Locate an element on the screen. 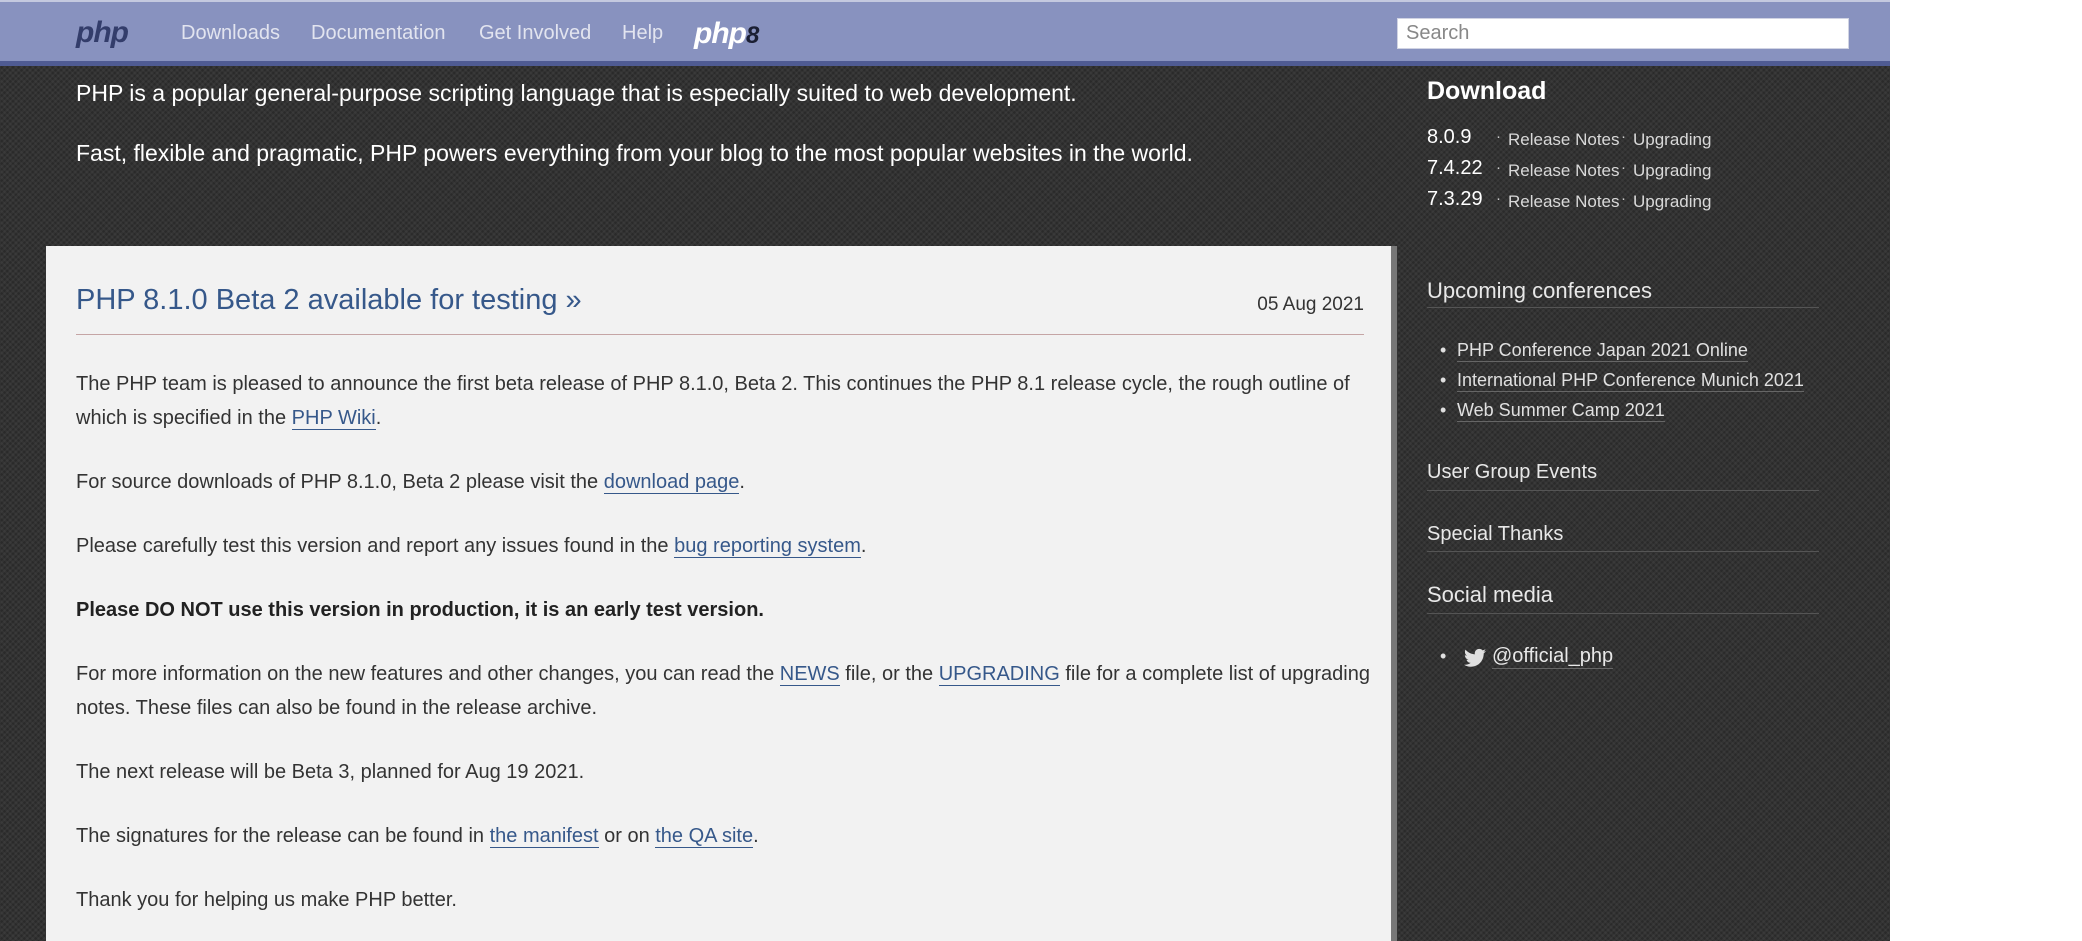 This screenshot has height=941, width=2082. php8-logo-mark: 8 is located at coordinates (752, 35).